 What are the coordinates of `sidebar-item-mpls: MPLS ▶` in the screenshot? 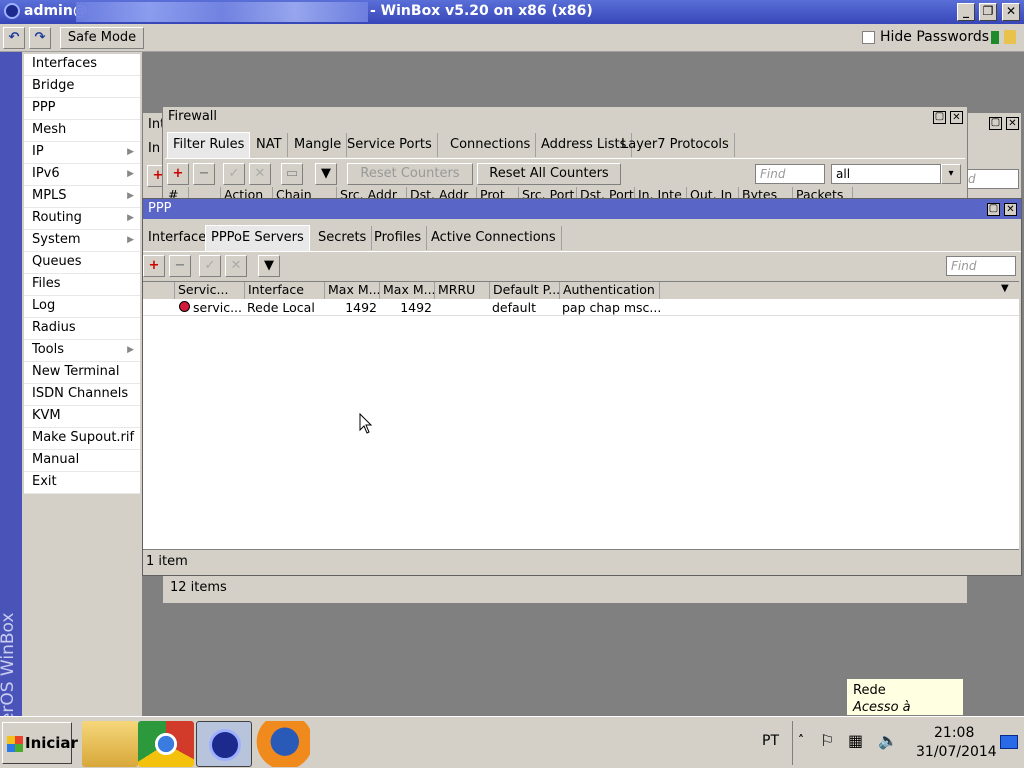 It's located at (82, 197).